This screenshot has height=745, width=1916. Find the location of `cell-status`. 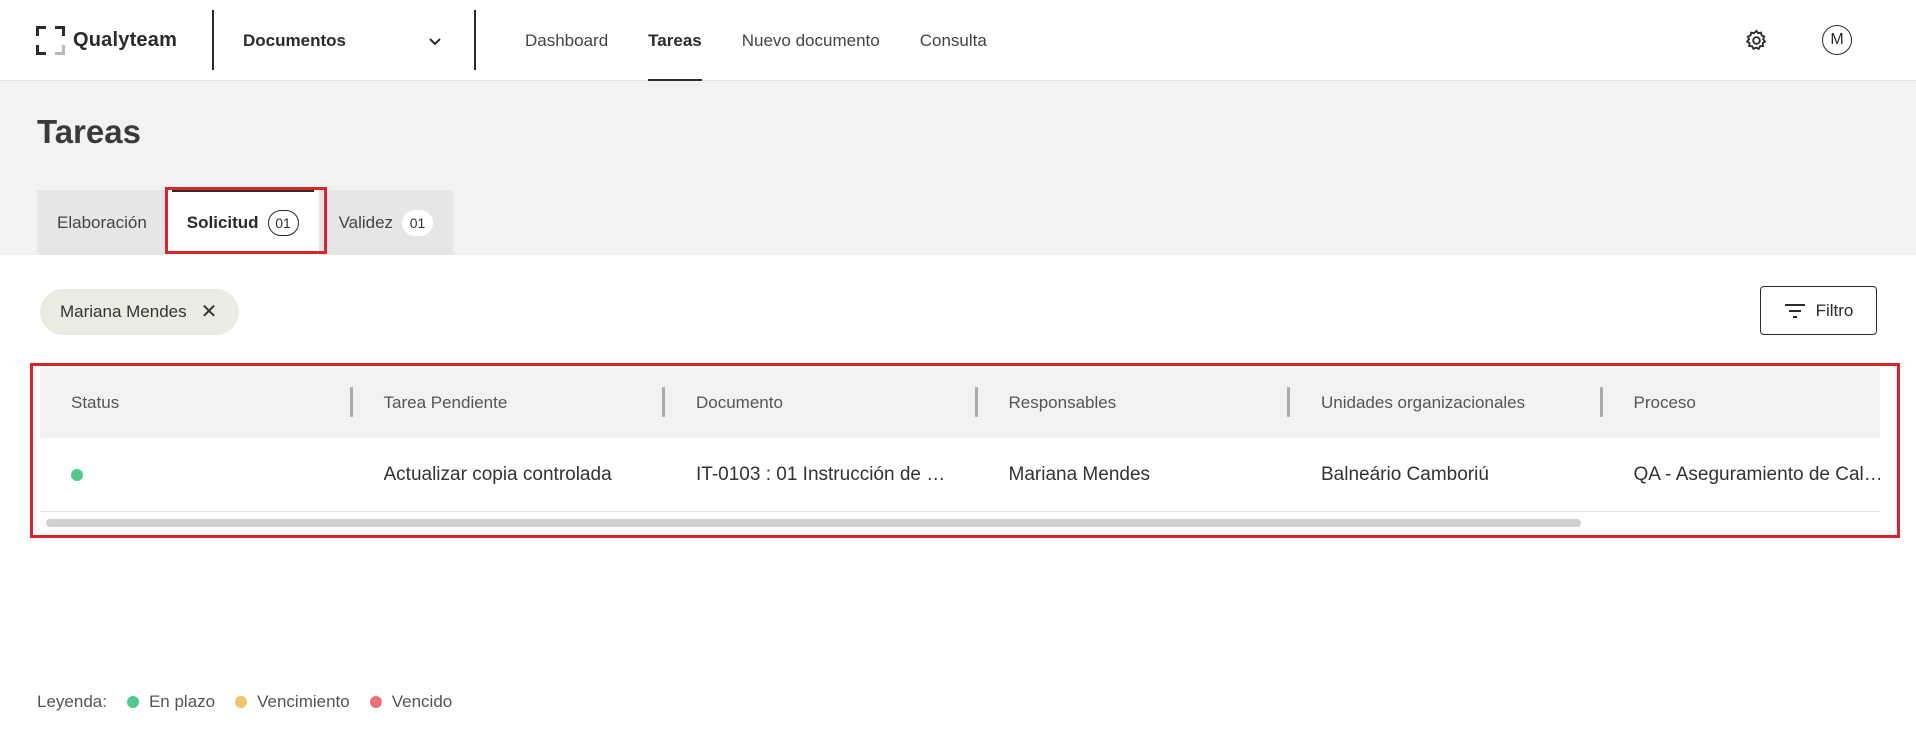

cell-status is located at coordinates (196, 474).